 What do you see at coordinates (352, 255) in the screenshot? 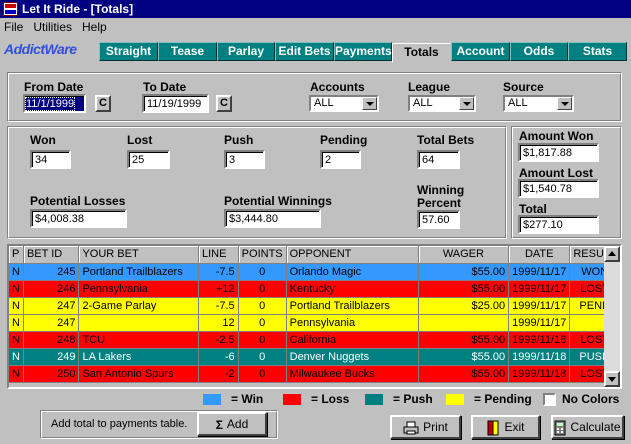
I see `column-header-opponent: OPPONENT` at bounding box center [352, 255].